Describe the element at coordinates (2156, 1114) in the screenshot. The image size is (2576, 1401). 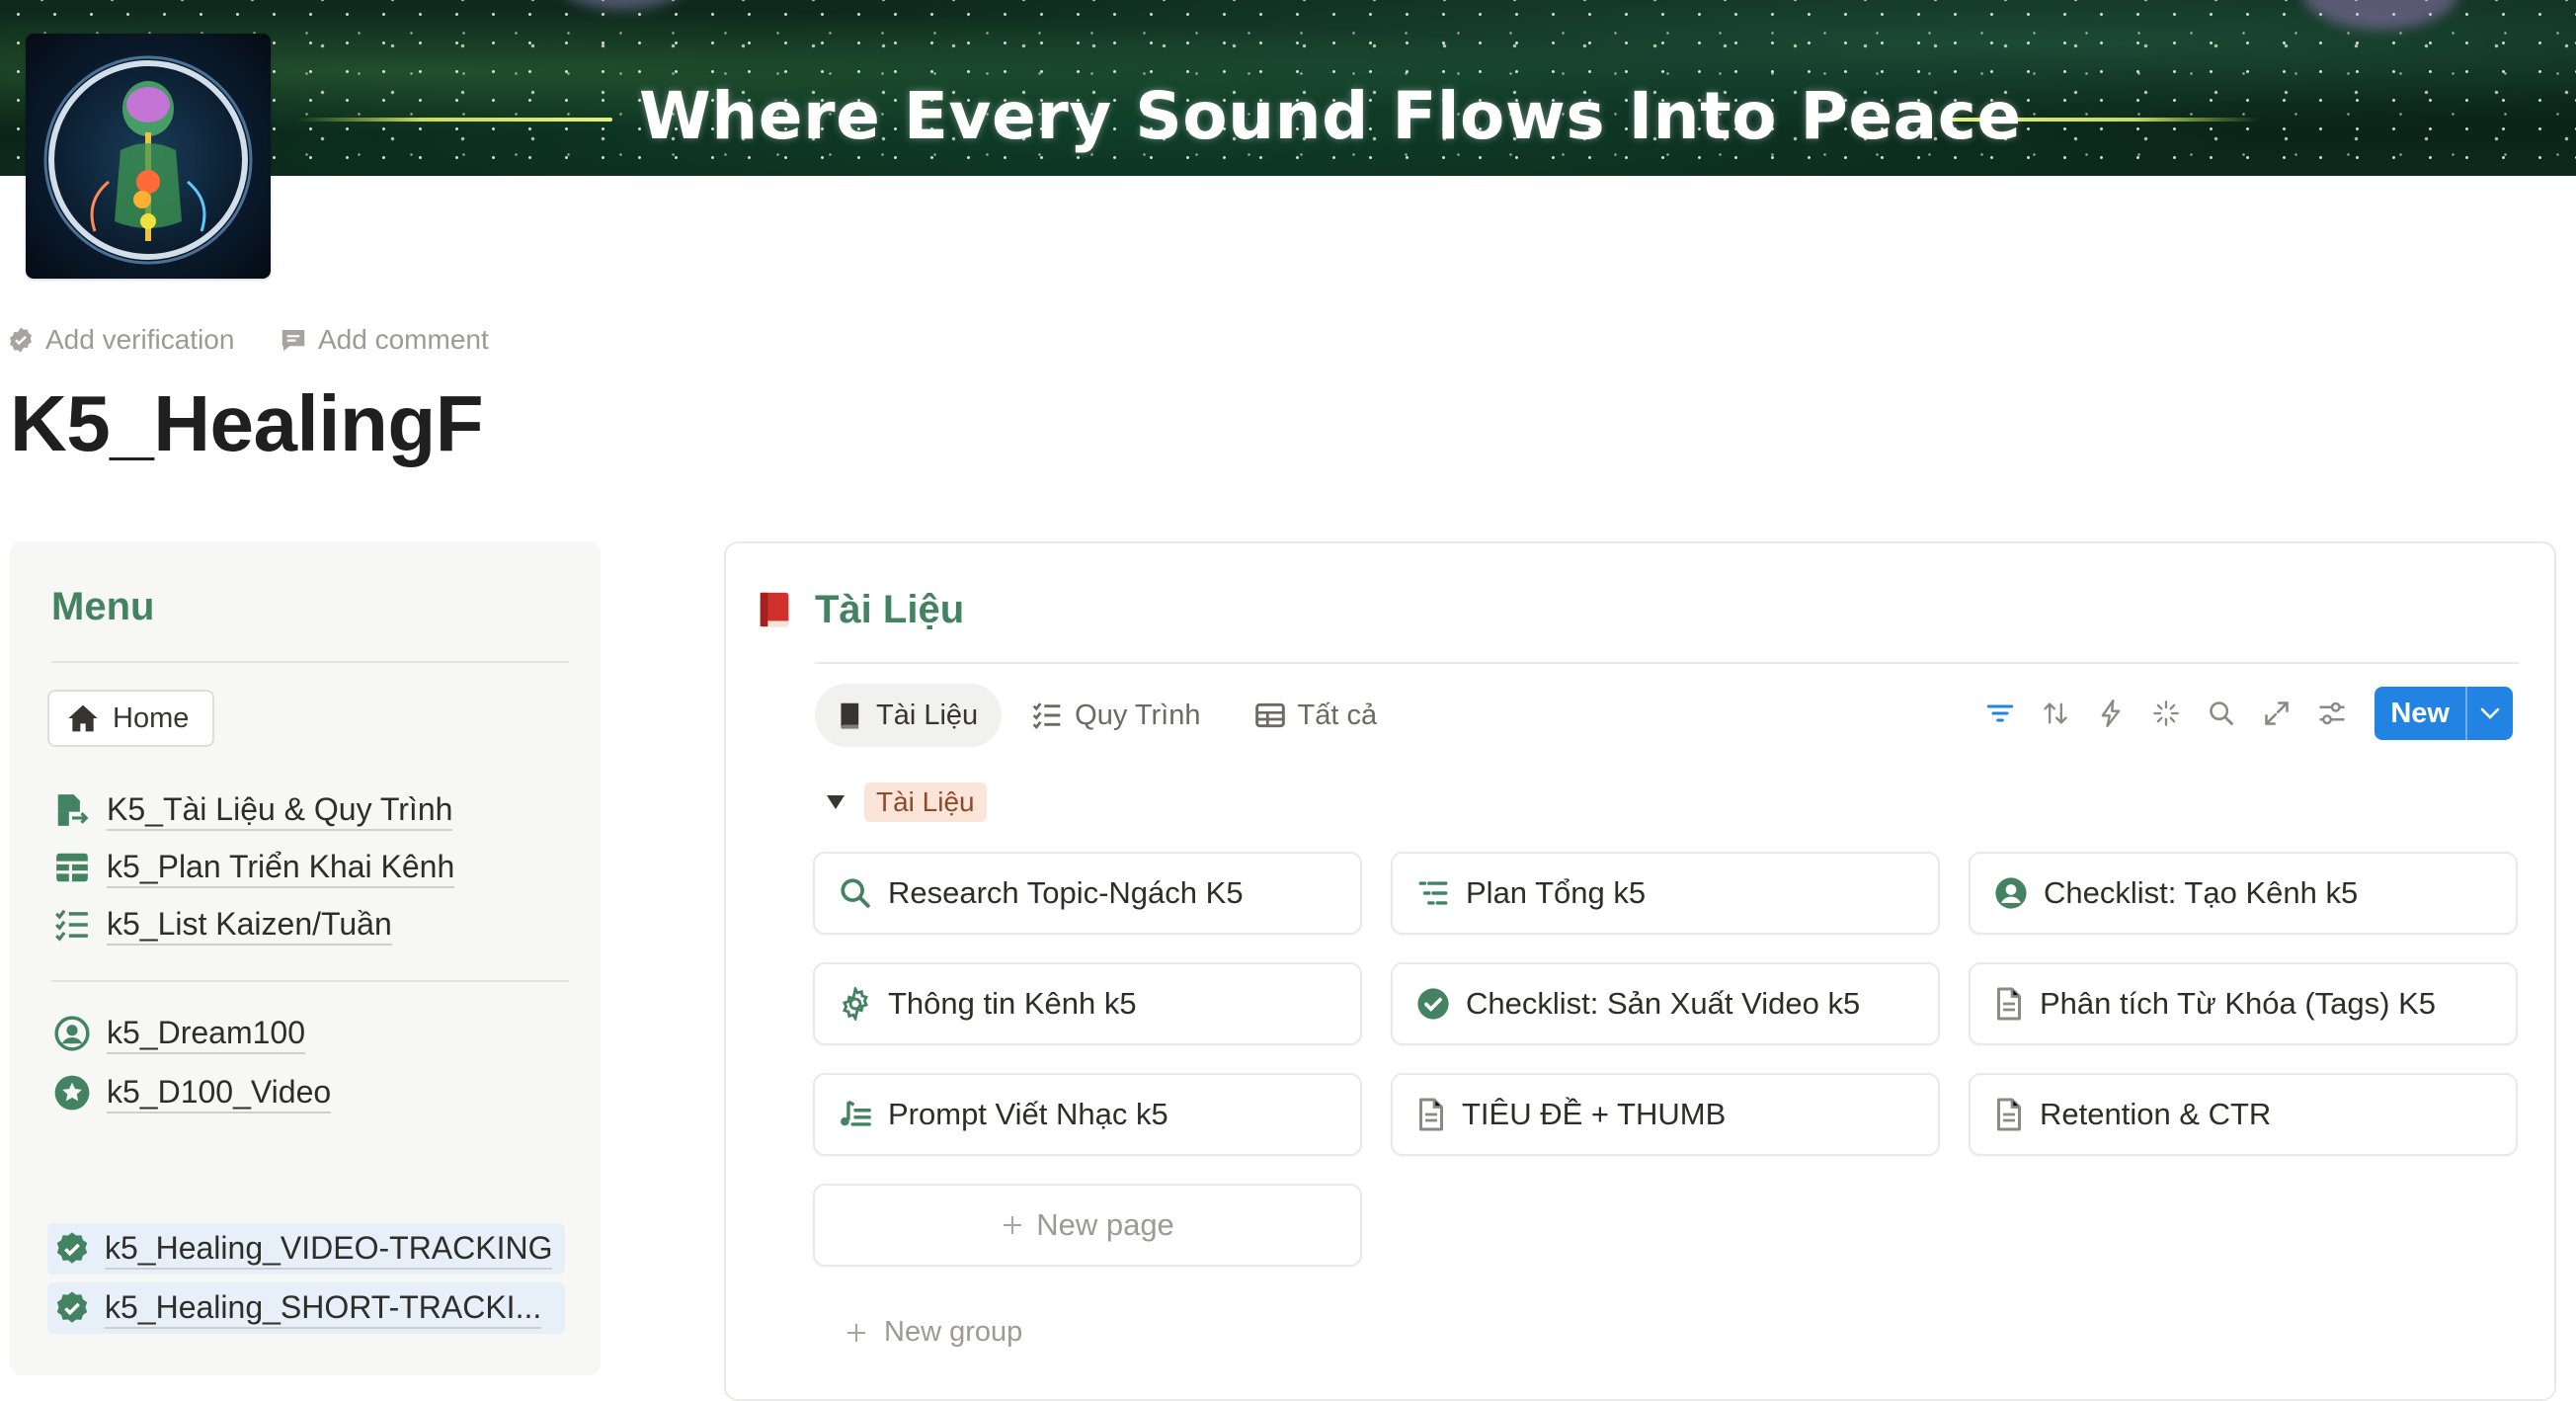
I see `card-title: Retention & CTR` at that location.